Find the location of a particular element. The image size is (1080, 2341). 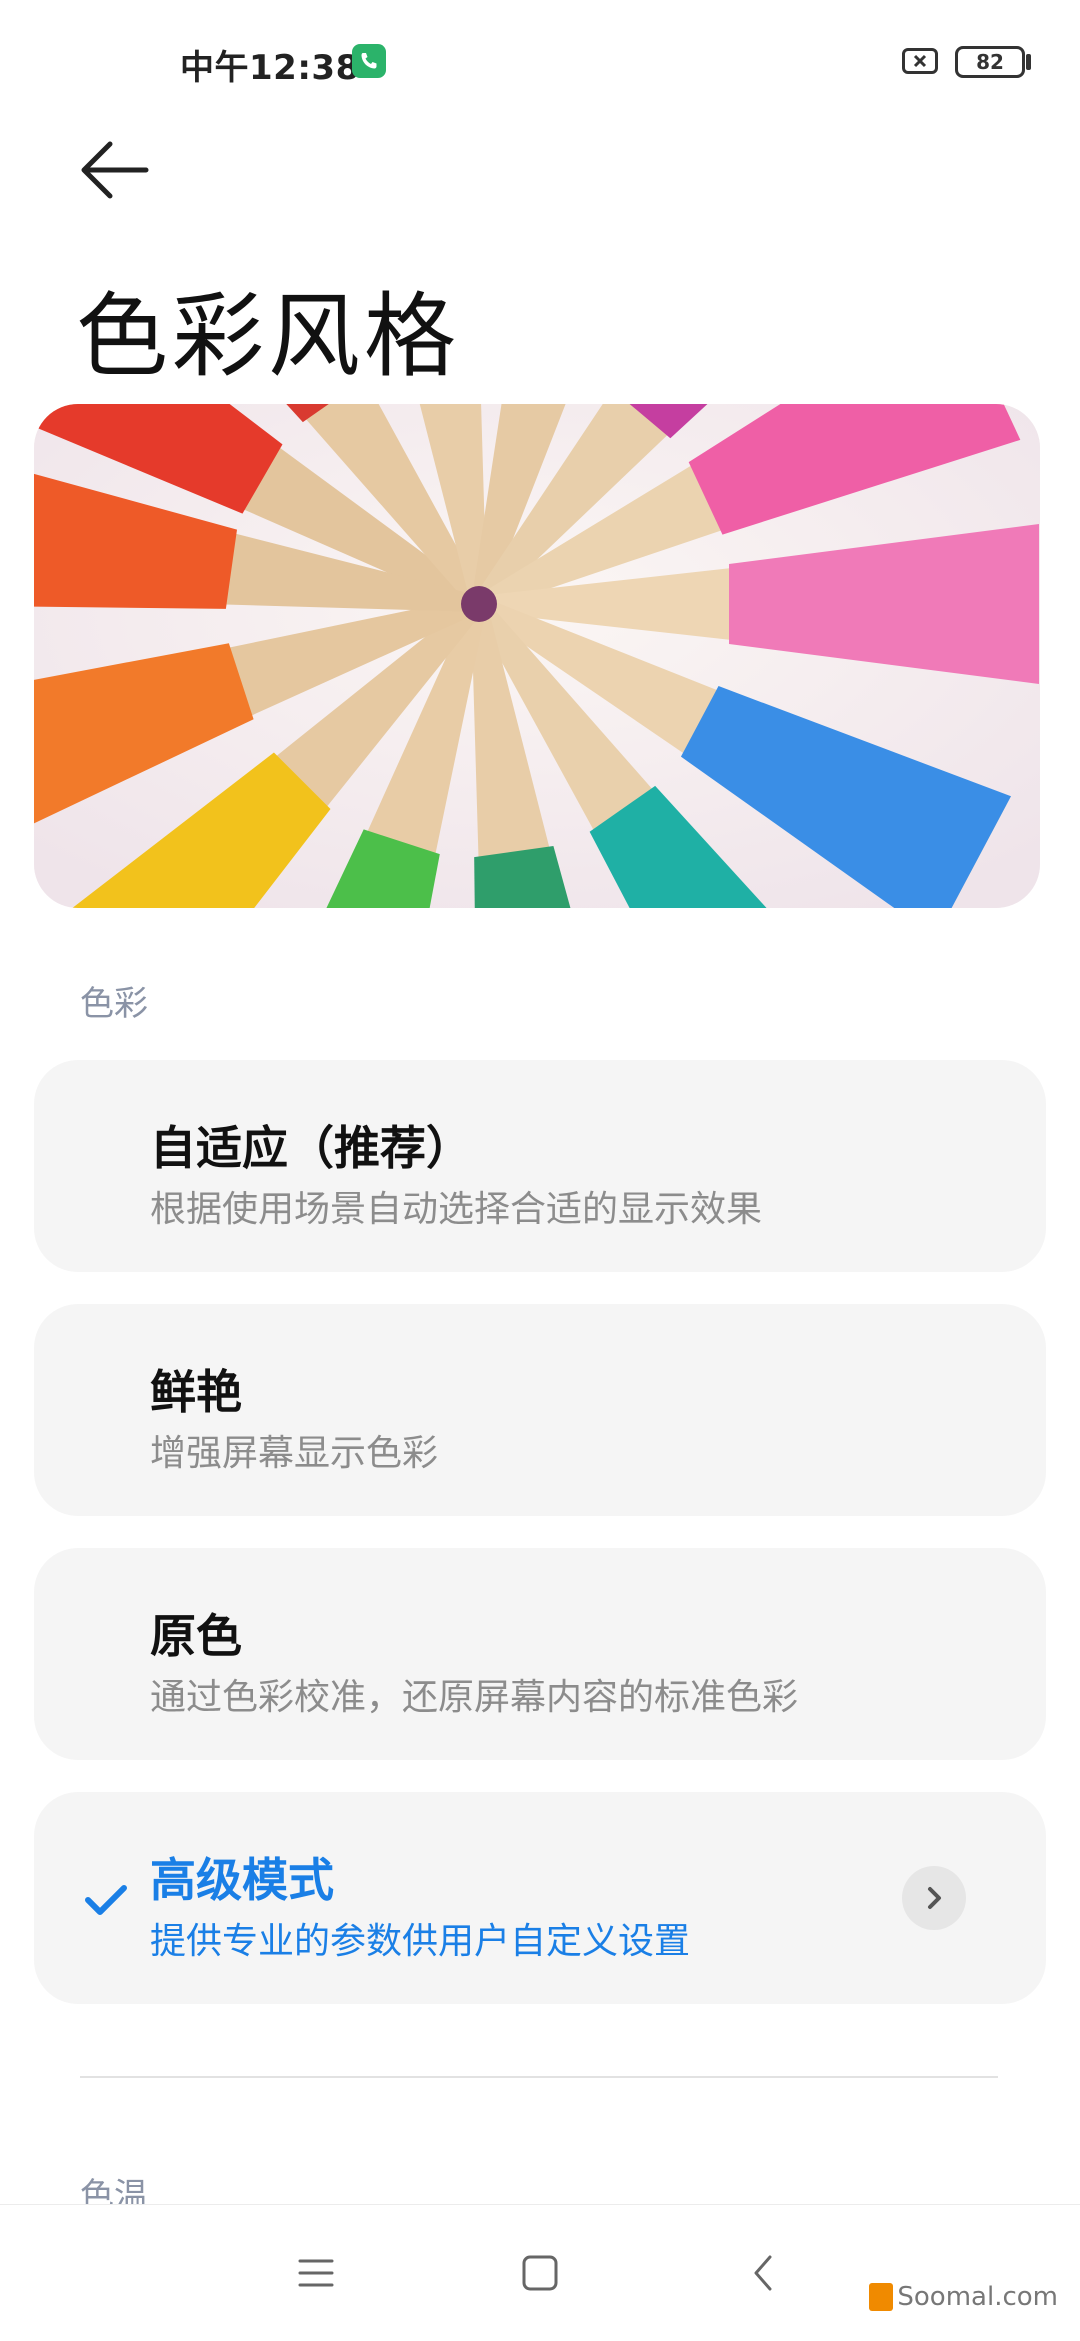

nav-bar is located at coordinates (540, 2272).